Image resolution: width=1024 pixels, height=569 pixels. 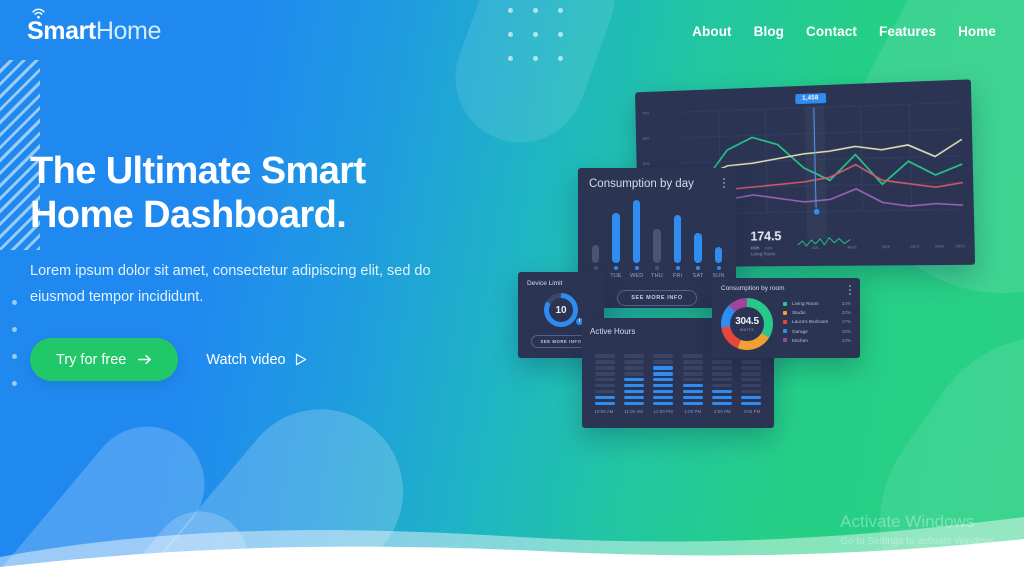 I want to click on kebab-menu-icon-room, so click(x=850, y=290).